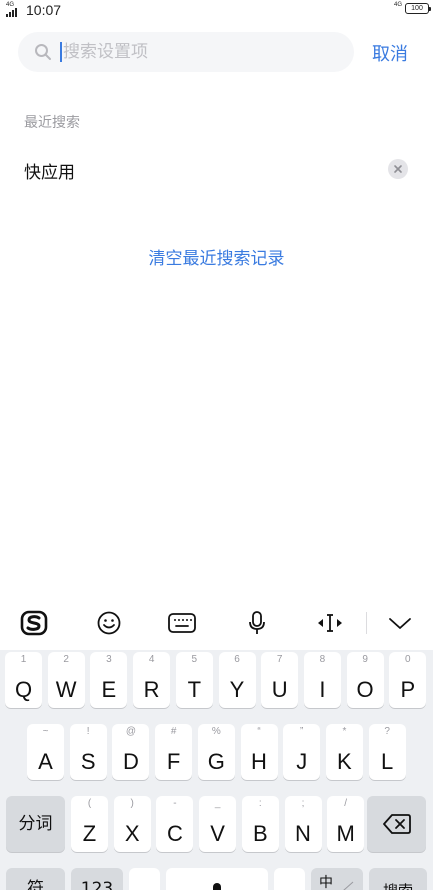  I want to click on key-label: Y, so click(237, 689).